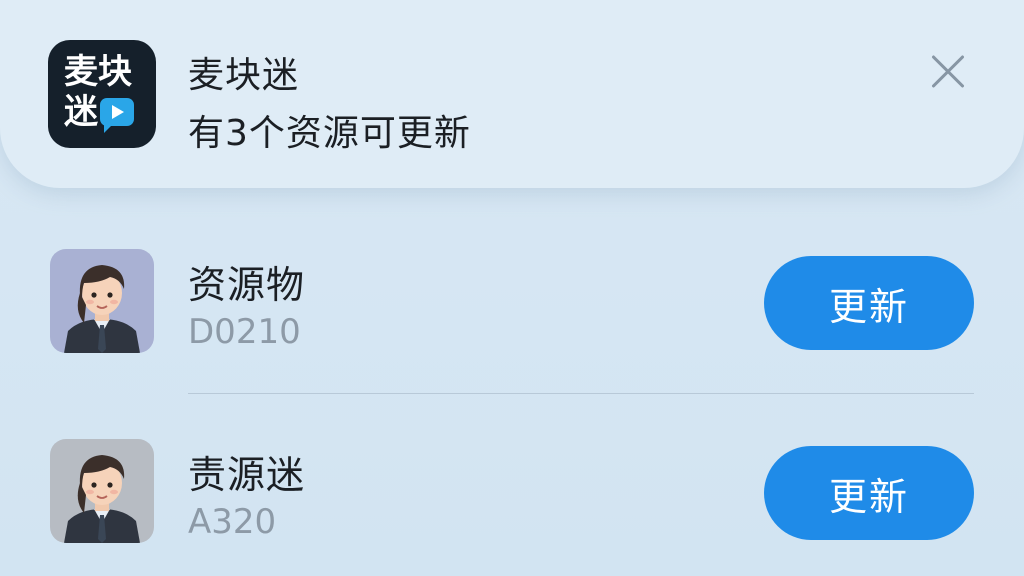  What do you see at coordinates (81, 112) in the screenshot?
I see `app-icon-text-line2: 迷` at bounding box center [81, 112].